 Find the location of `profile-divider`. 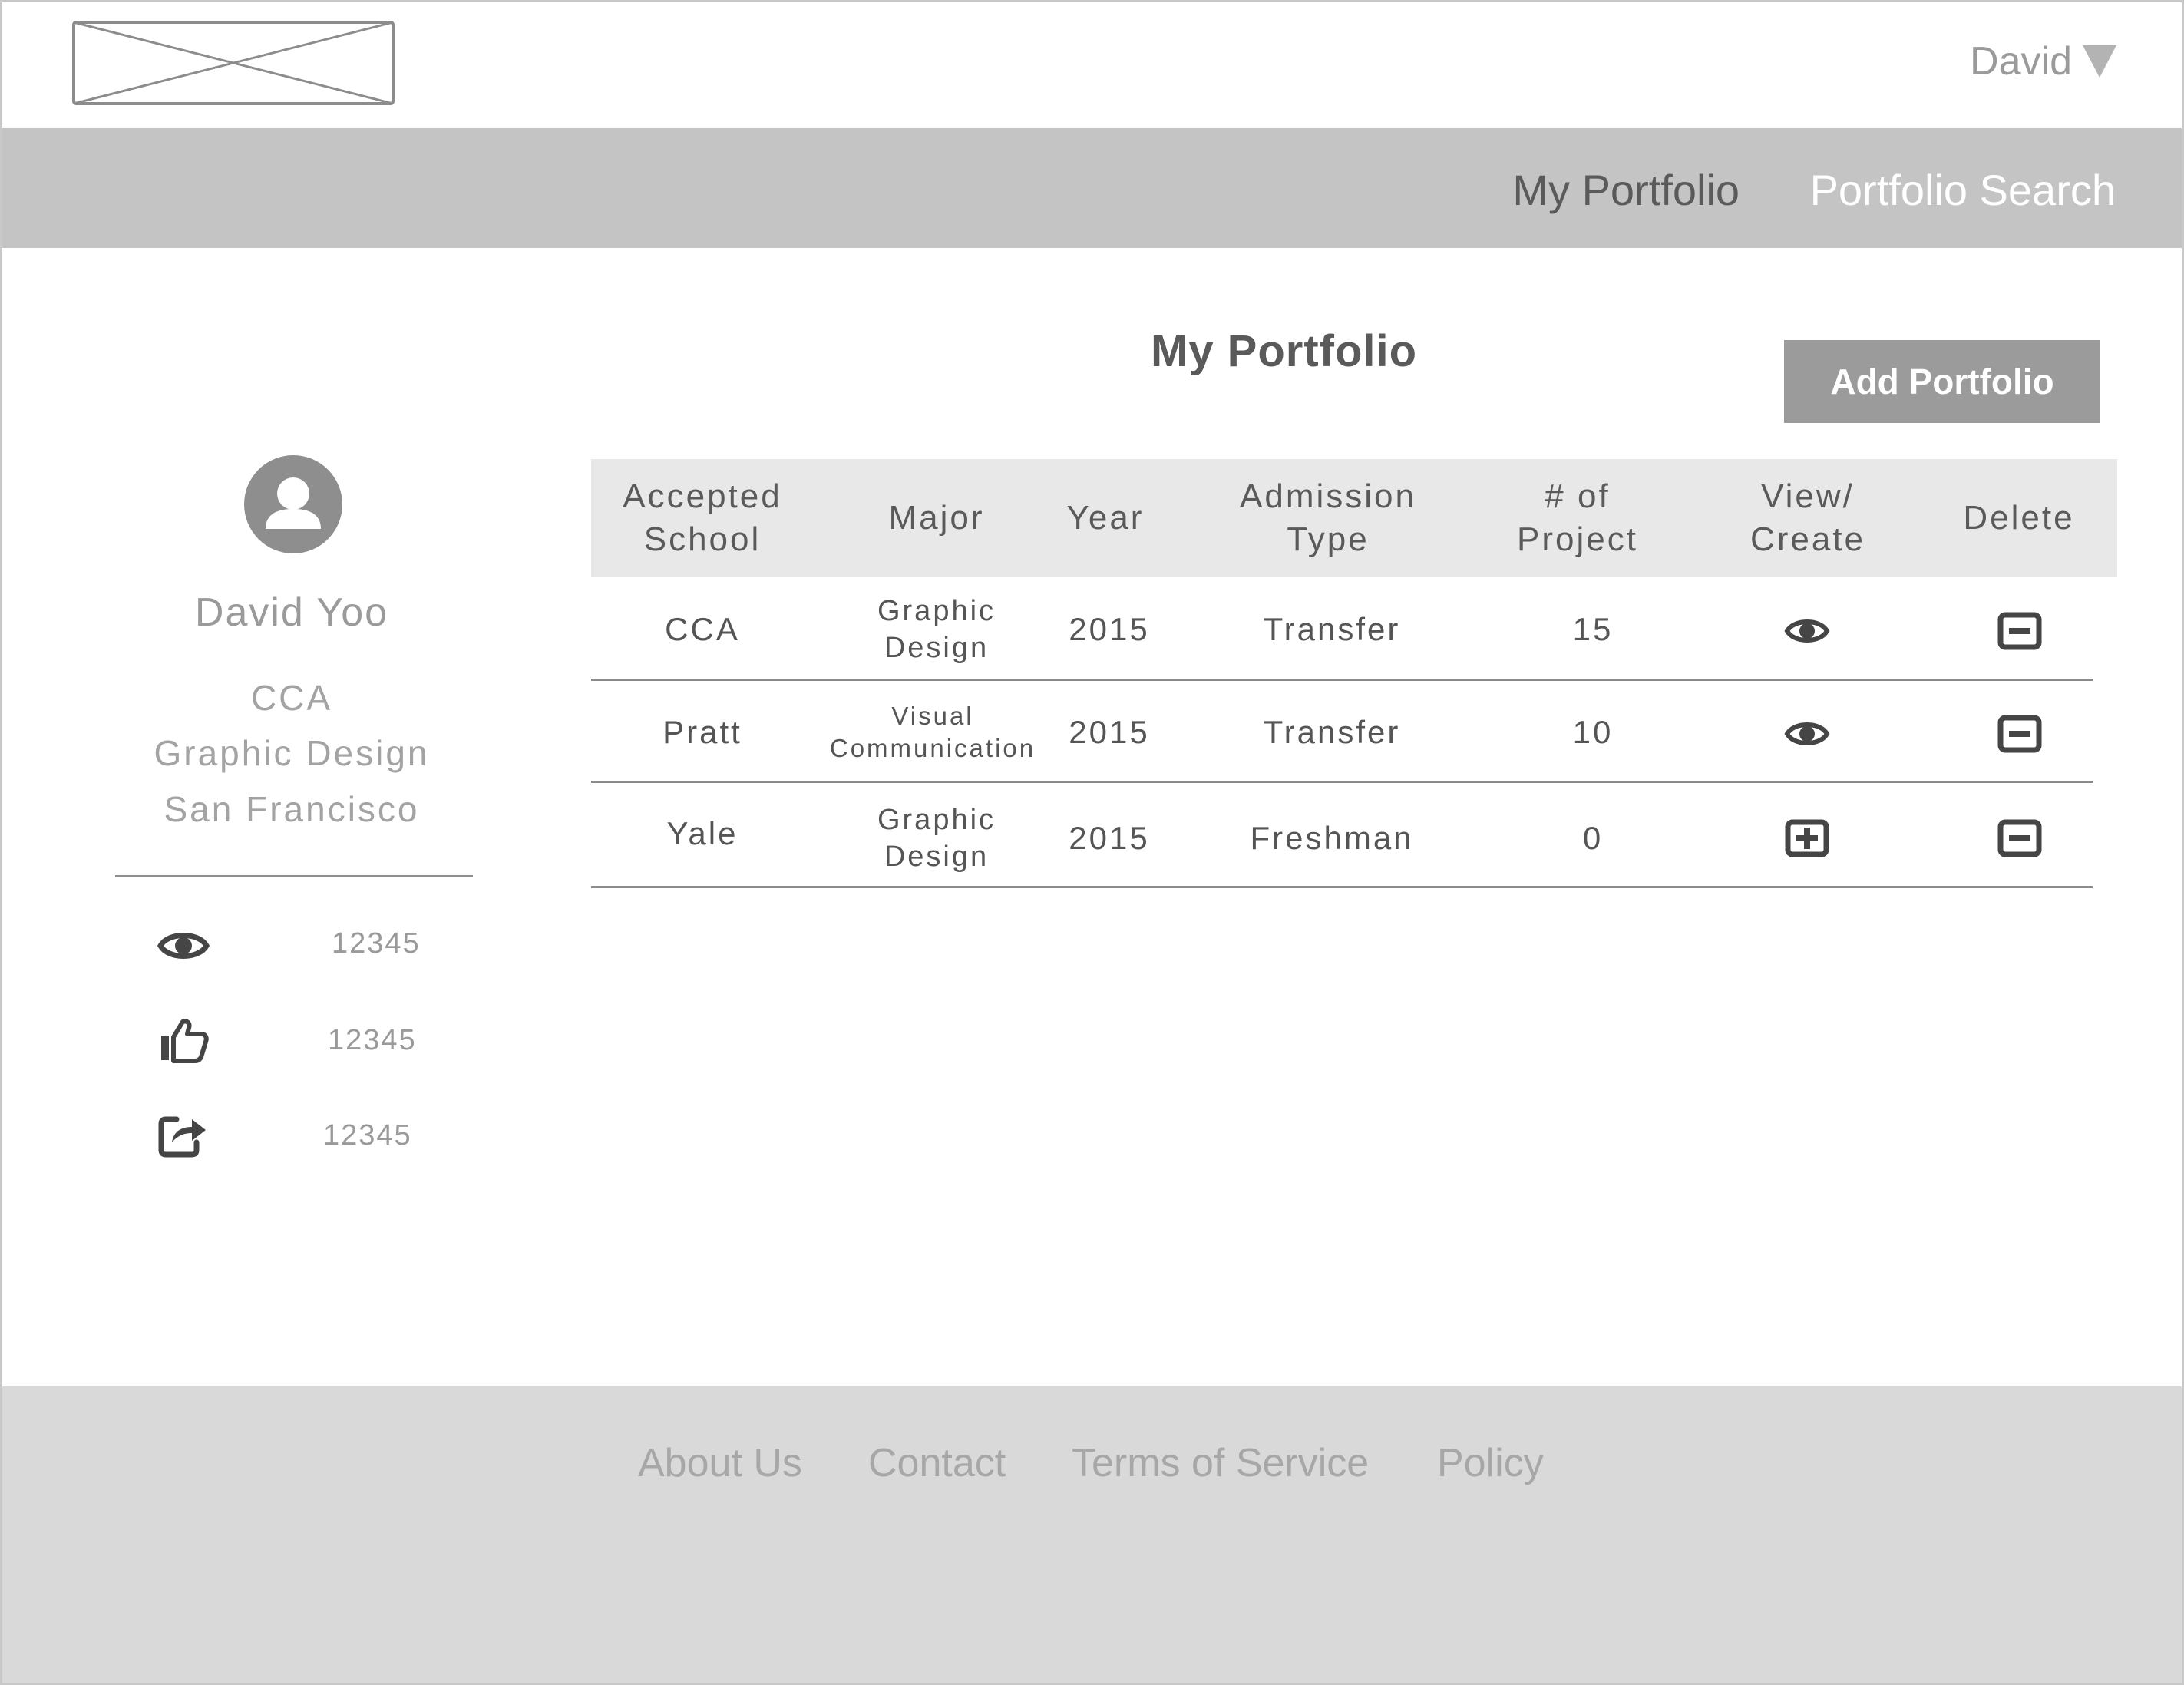

profile-divider is located at coordinates (294, 876).